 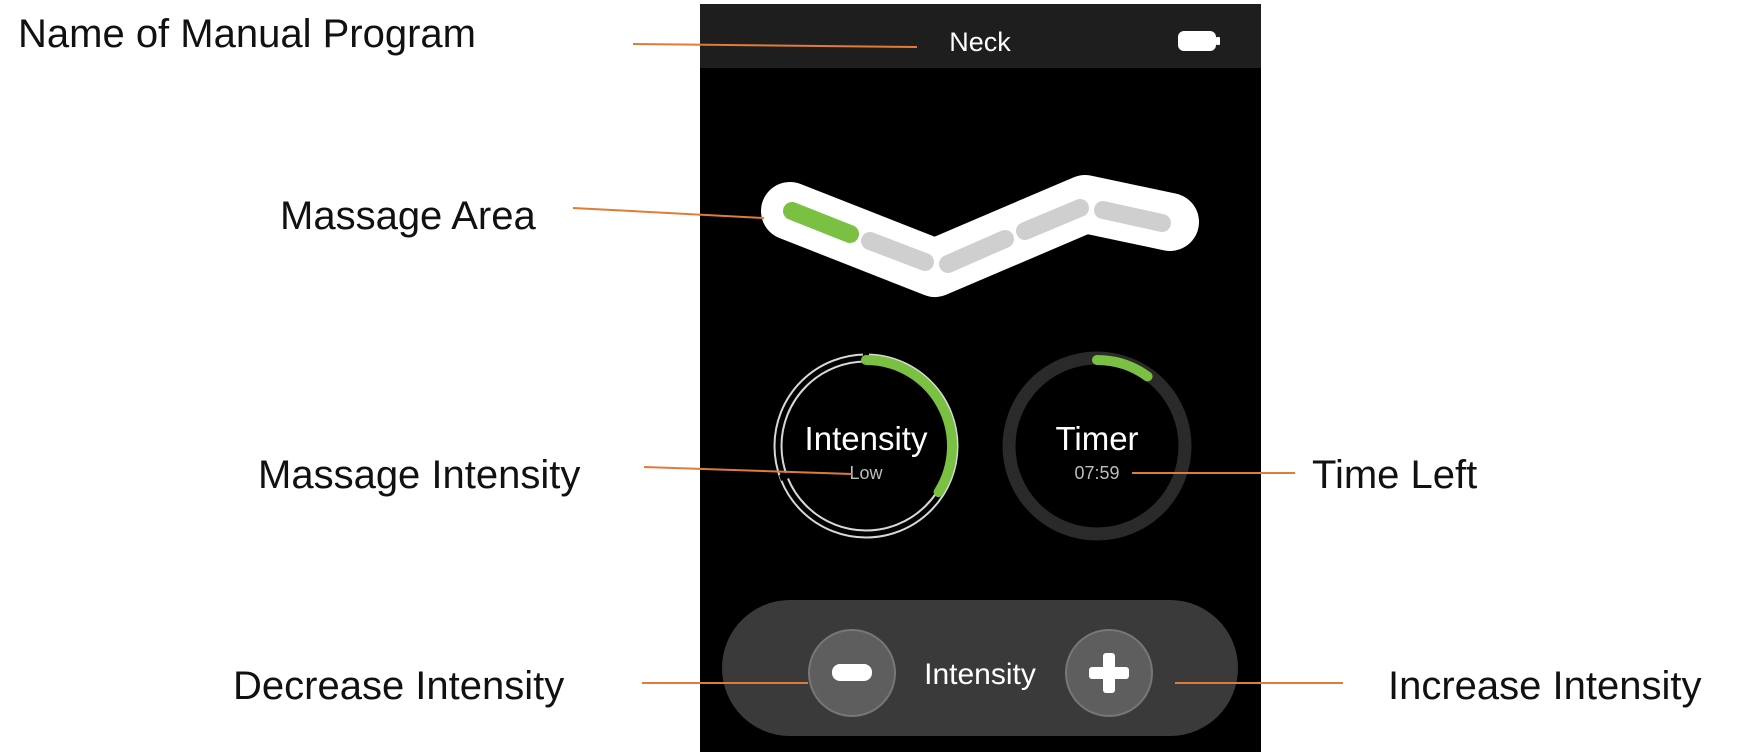 I want to click on controls-label: Intensity, so click(x=980, y=674).